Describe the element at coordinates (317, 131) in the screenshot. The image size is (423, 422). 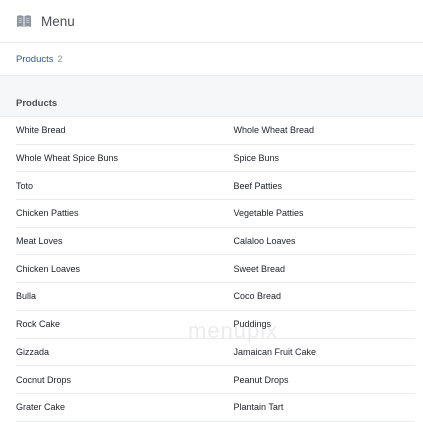
I see `menu-item: Whole Wheat Bread` at that location.